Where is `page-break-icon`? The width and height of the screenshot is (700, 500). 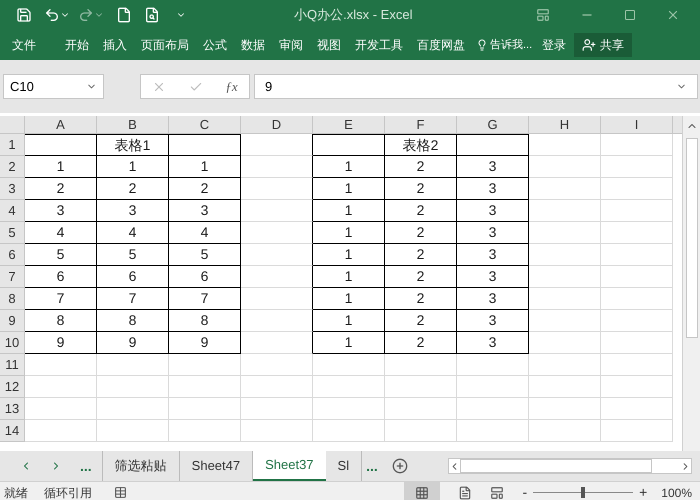 page-break-icon is located at coordinates (497, 493).